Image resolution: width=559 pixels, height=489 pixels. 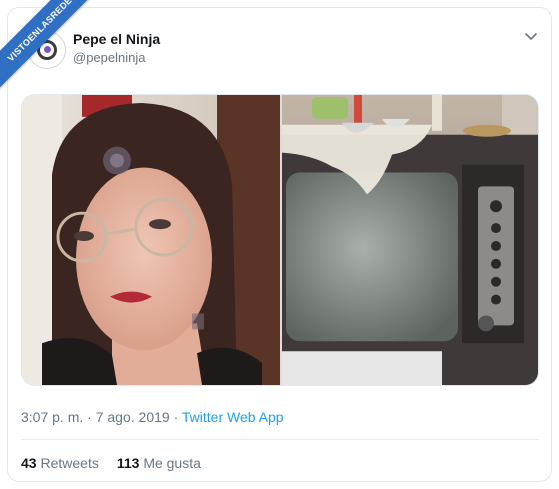 I want to click on avatar-dot-icon, so click(x=47, y=49).